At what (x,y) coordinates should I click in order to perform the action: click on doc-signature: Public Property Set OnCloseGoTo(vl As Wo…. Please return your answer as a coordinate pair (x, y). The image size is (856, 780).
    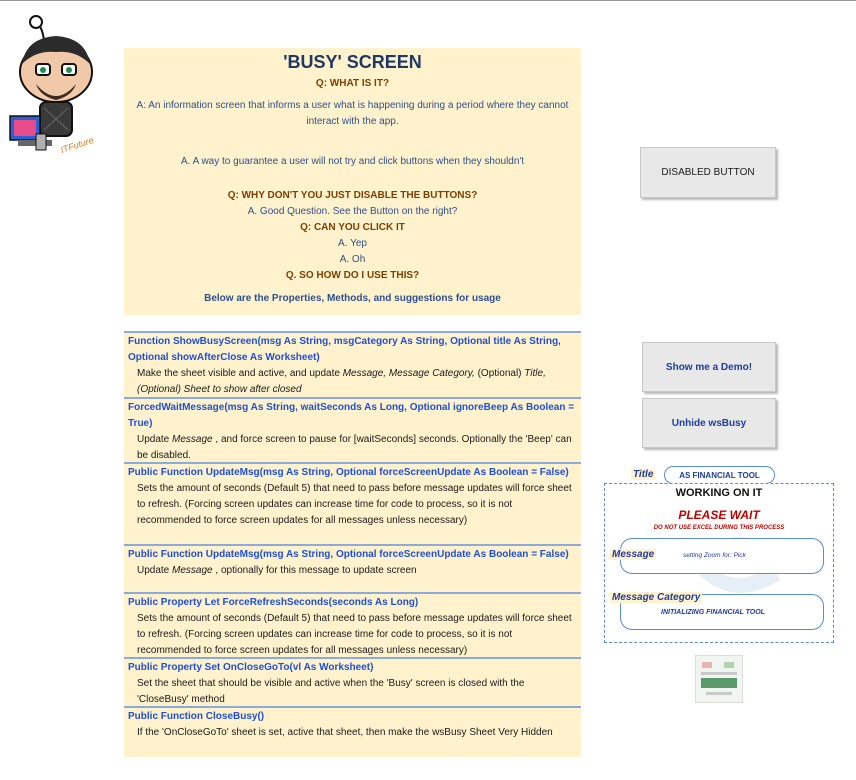
    Looking at the image, I should click on (251, 667).